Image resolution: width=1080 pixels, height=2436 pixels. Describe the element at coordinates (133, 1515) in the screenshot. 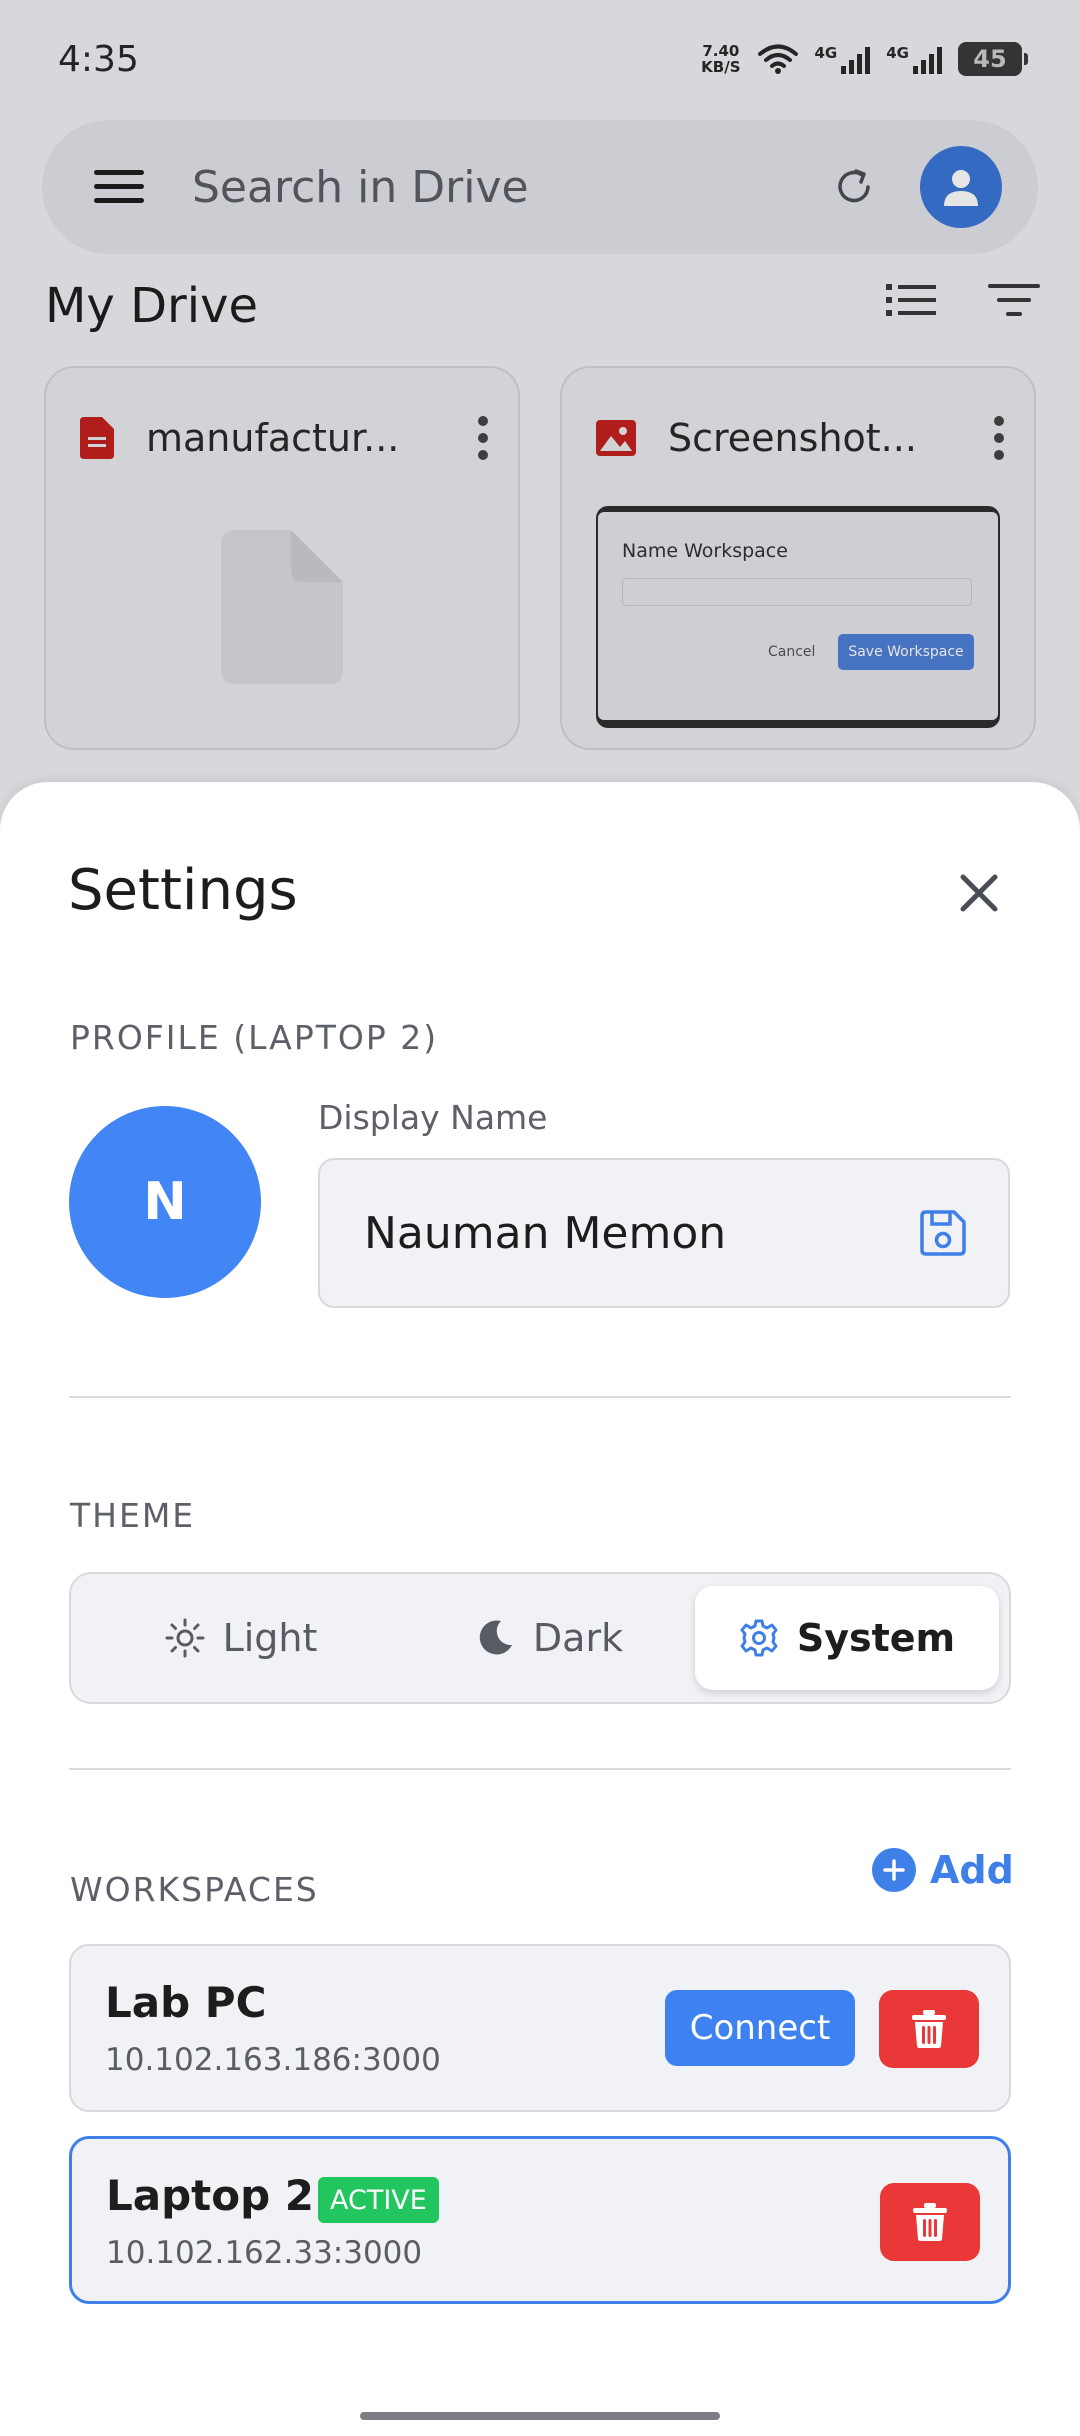

I see `theme-section-label: THEME` at that location.